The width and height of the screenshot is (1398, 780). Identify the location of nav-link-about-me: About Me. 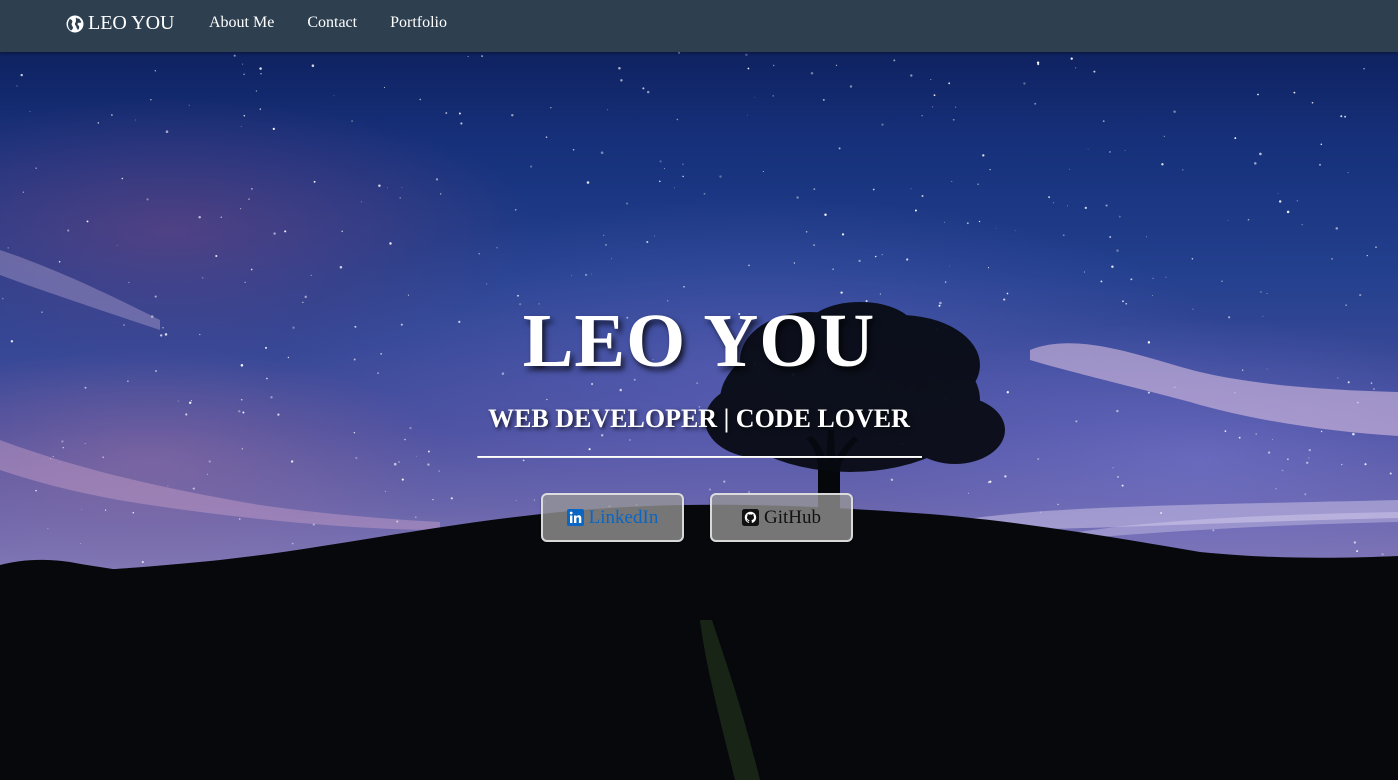
(241, 23).